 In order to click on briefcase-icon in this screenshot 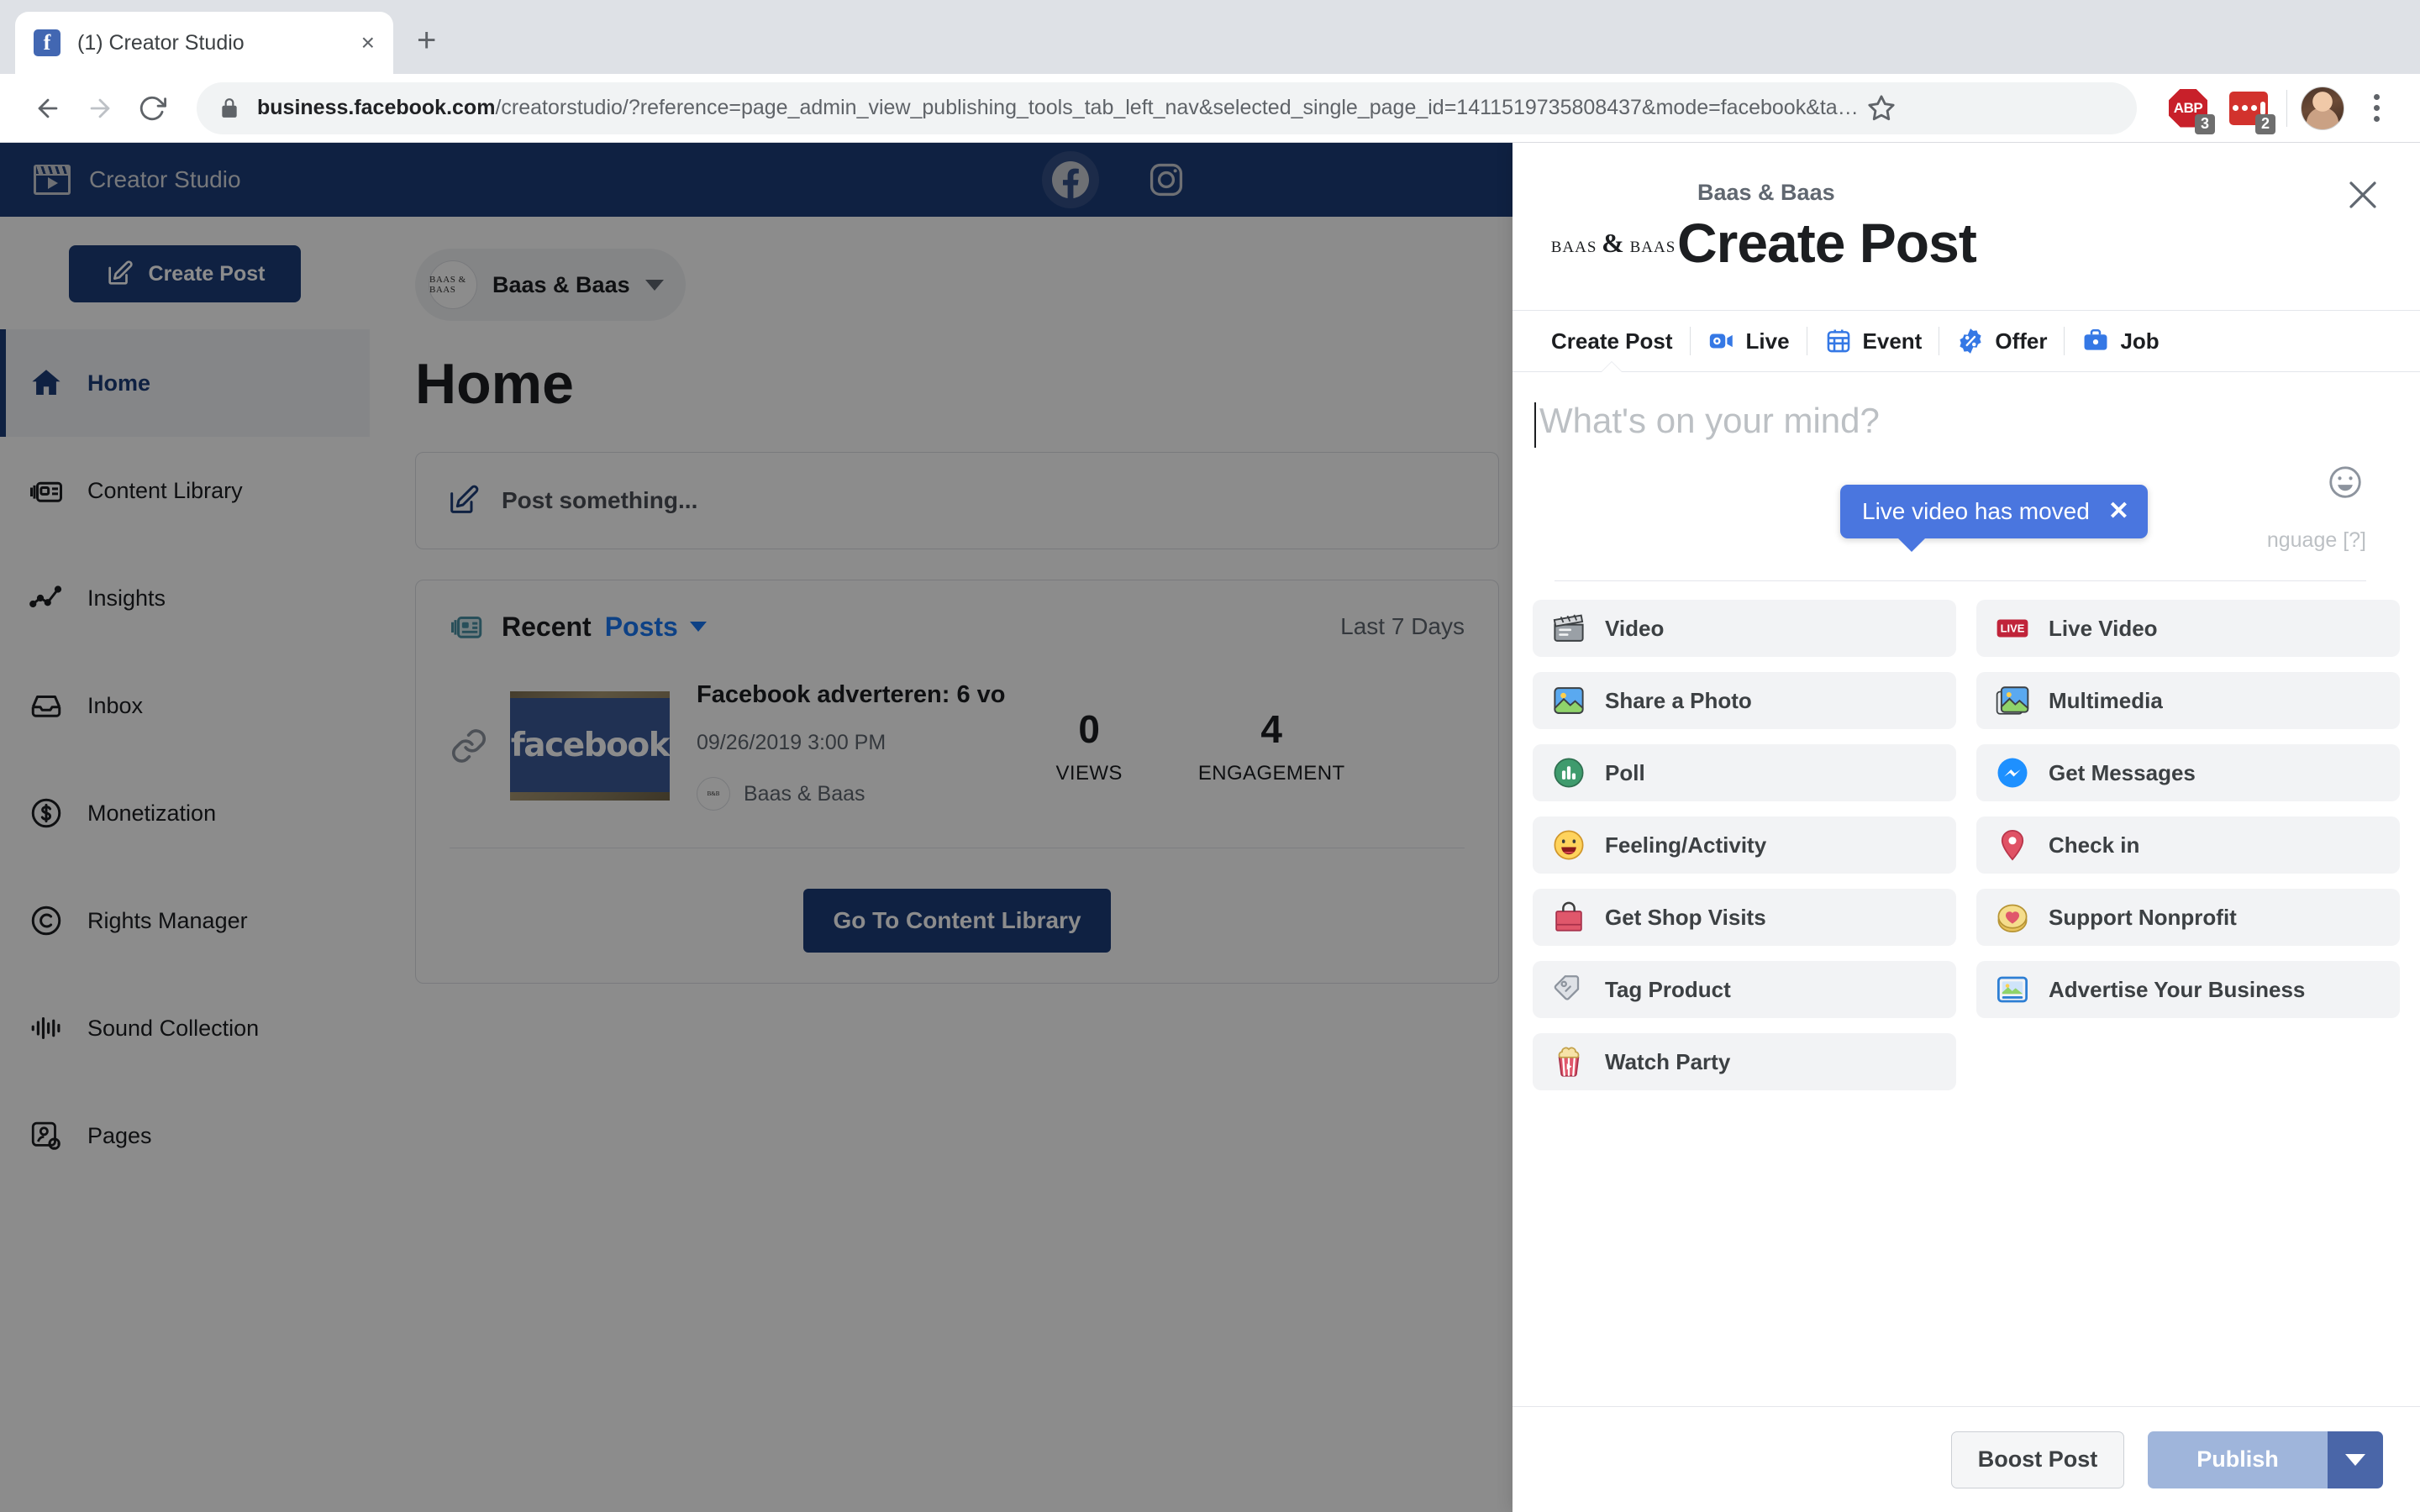, I will do `click(2095, 341)`.